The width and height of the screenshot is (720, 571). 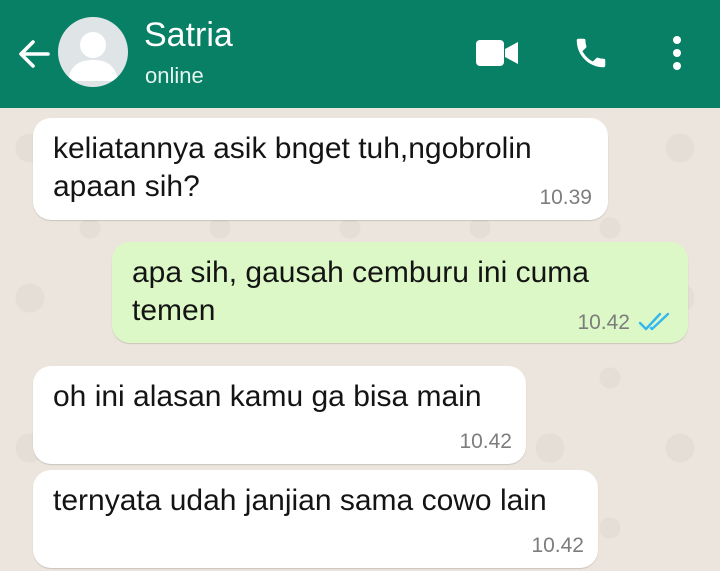 What do you see at coordinates (93, 56) in the screenshot?
I see `person-icon` at bounding box center [93, 56].